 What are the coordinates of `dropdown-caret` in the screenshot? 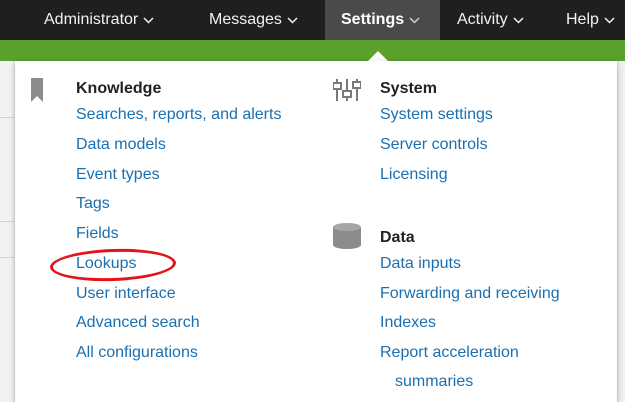 It's located at (378, 56).